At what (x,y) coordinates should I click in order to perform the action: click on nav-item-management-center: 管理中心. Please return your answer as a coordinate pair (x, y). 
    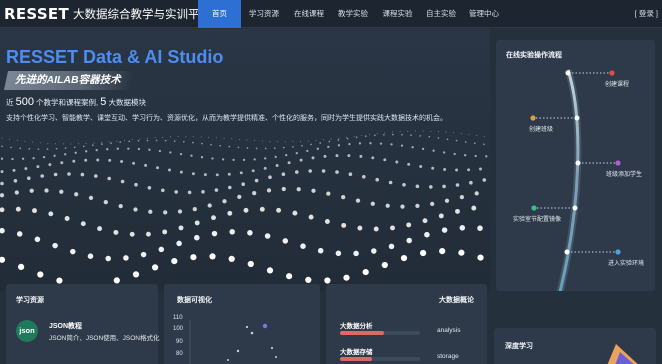
    Looking at the image, I should click on (484, 14).